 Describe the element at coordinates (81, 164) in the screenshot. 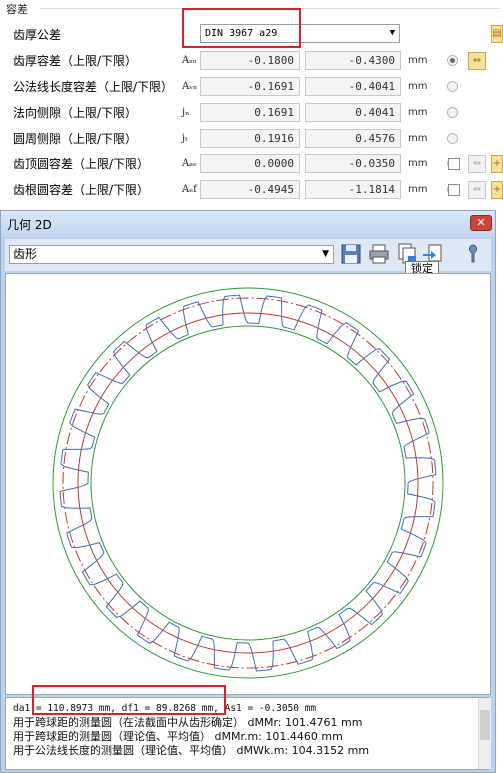

I see `tolerance-row-label: 齿顶圆容差（上限/下限）` at that location.